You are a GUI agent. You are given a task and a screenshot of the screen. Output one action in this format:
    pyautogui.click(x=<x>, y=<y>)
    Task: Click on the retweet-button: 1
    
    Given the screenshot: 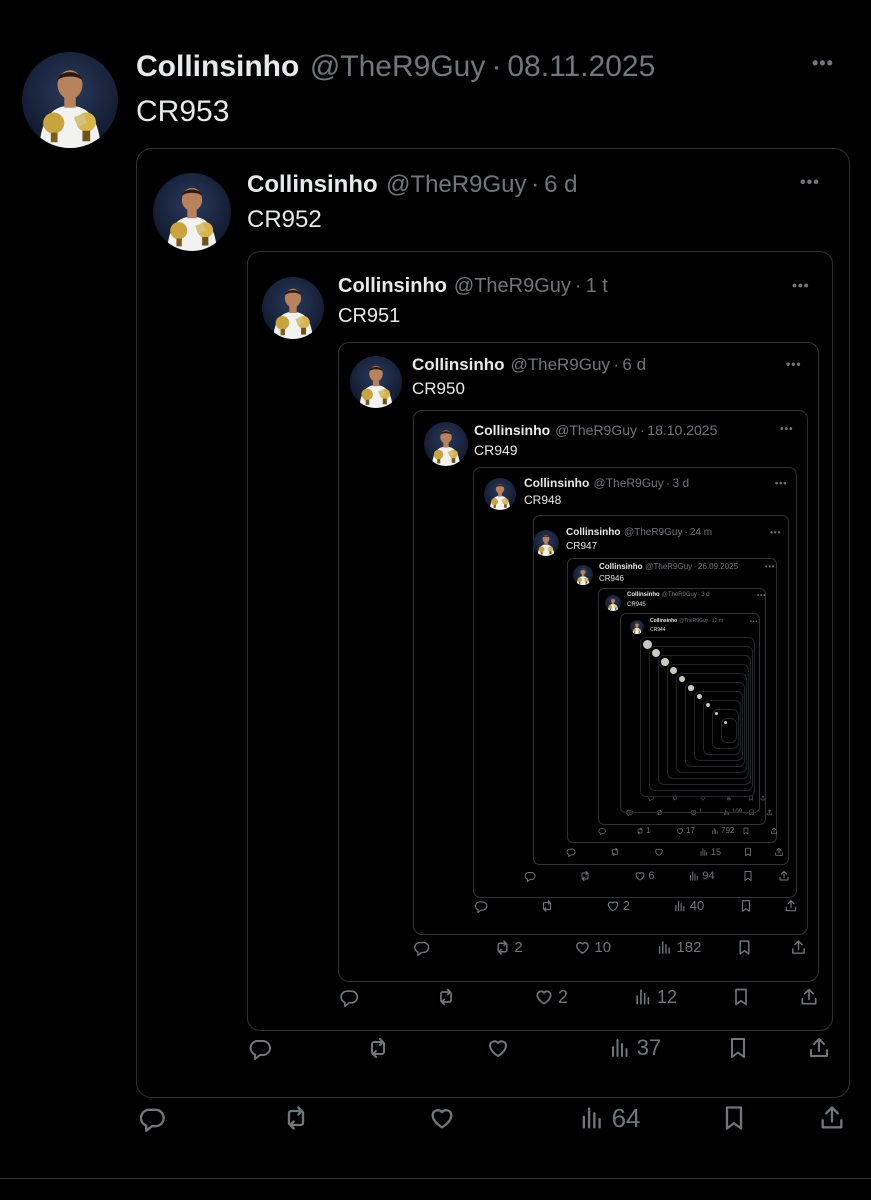 What is the action you would take?
    pyautogui.click(x=643, y=831)
    